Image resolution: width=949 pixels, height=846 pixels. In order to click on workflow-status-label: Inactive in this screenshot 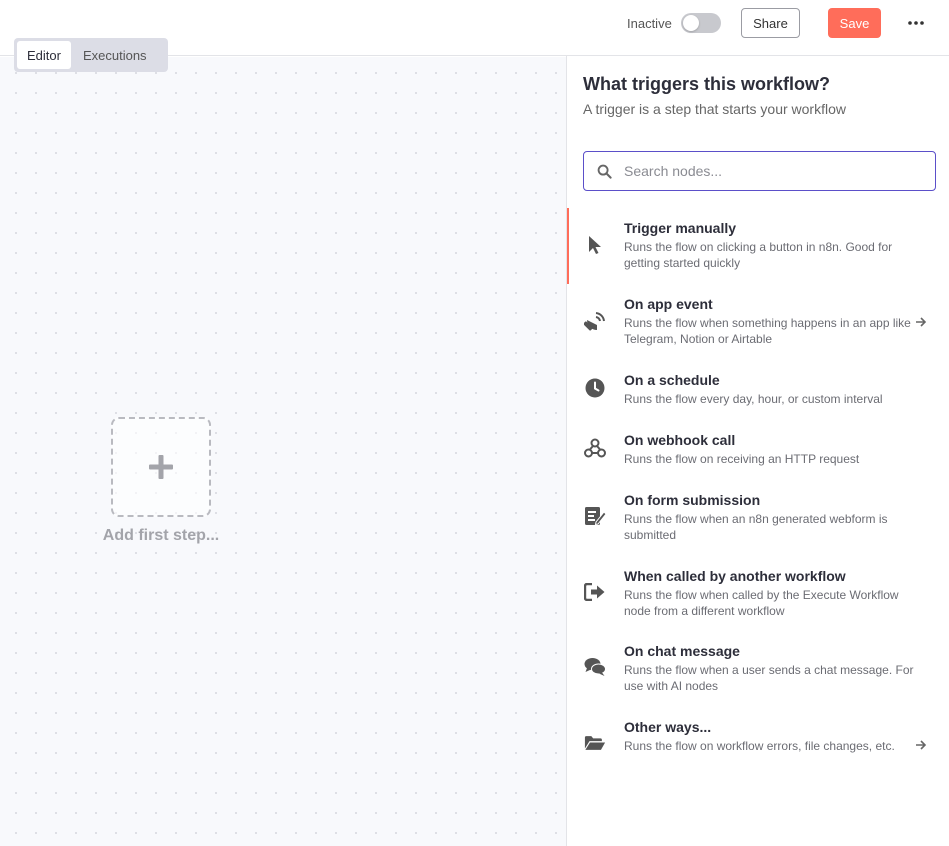, I will do `click(649, 23)`.